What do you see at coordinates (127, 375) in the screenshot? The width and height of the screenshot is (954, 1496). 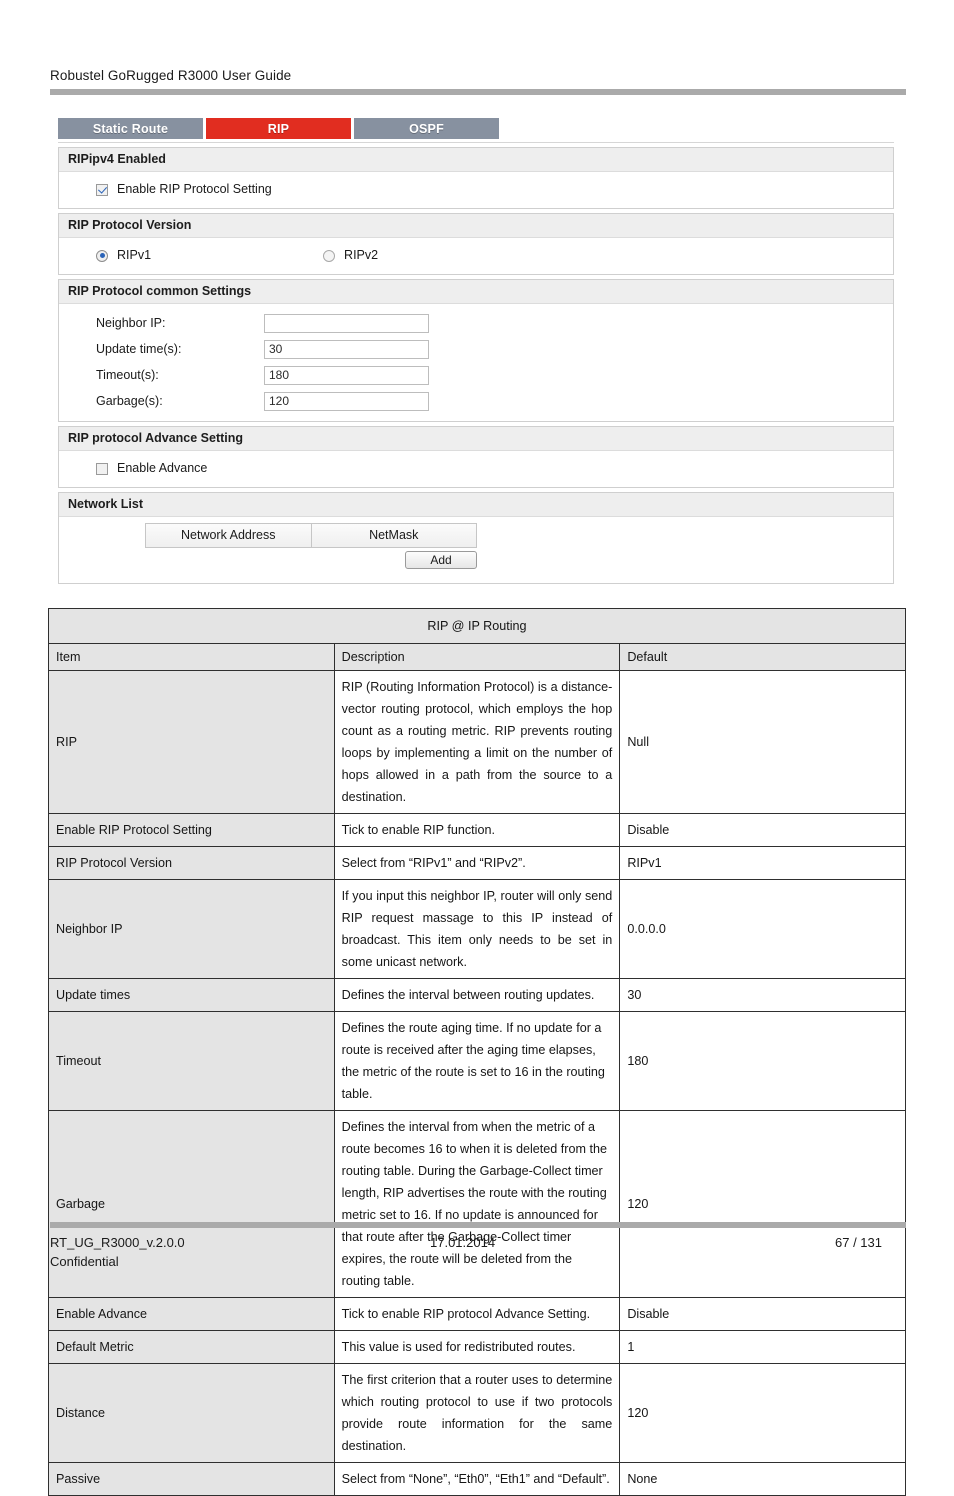 I see `label-timeout: Timeout(s):` at bounding box center [127, 375].